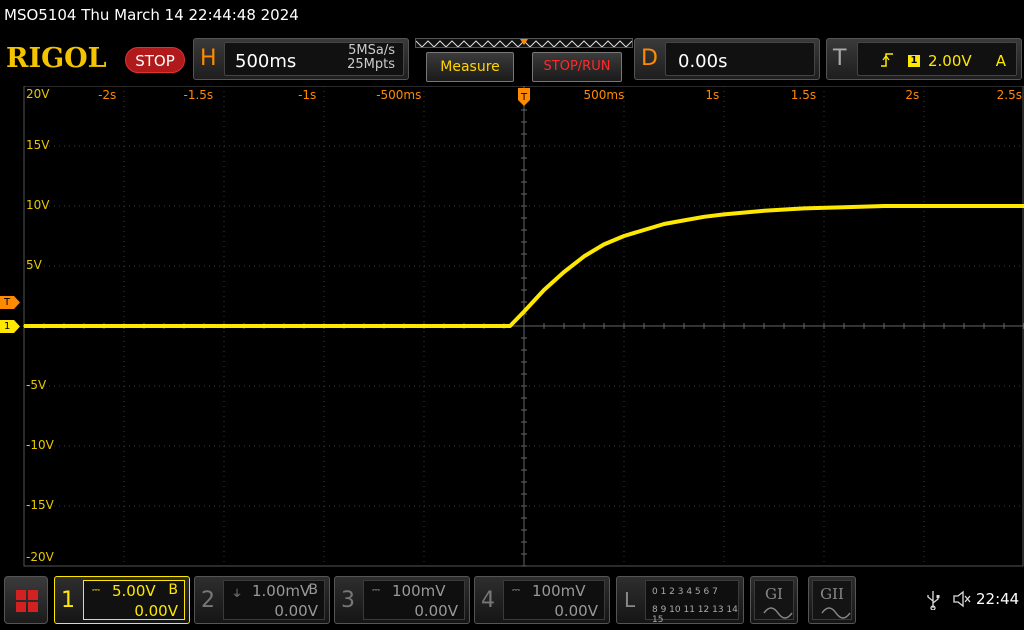 The image size is (1024, 630). I want to click on timebase-value: 500ms, so click(266, 61).